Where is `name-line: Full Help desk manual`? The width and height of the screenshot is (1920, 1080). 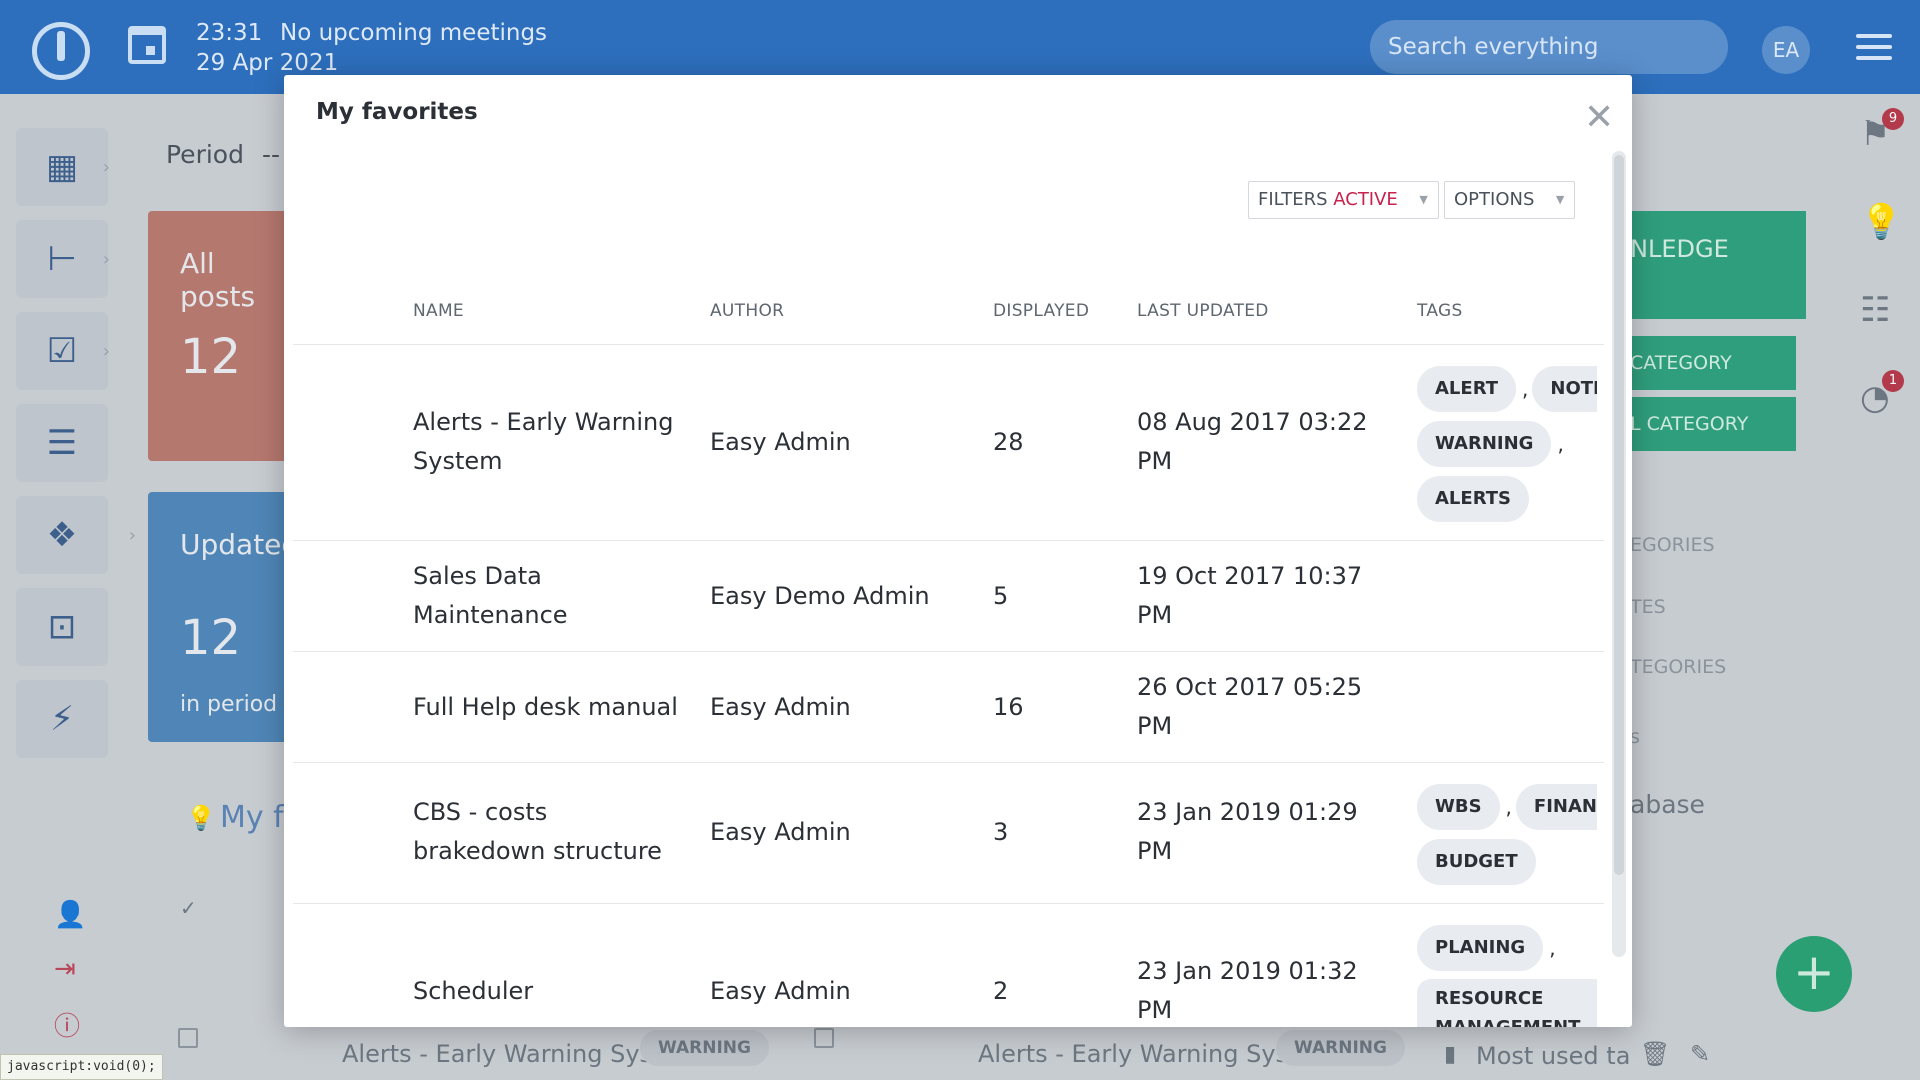 name-line: Full Help desk manual is located at coordinates (545, 707).